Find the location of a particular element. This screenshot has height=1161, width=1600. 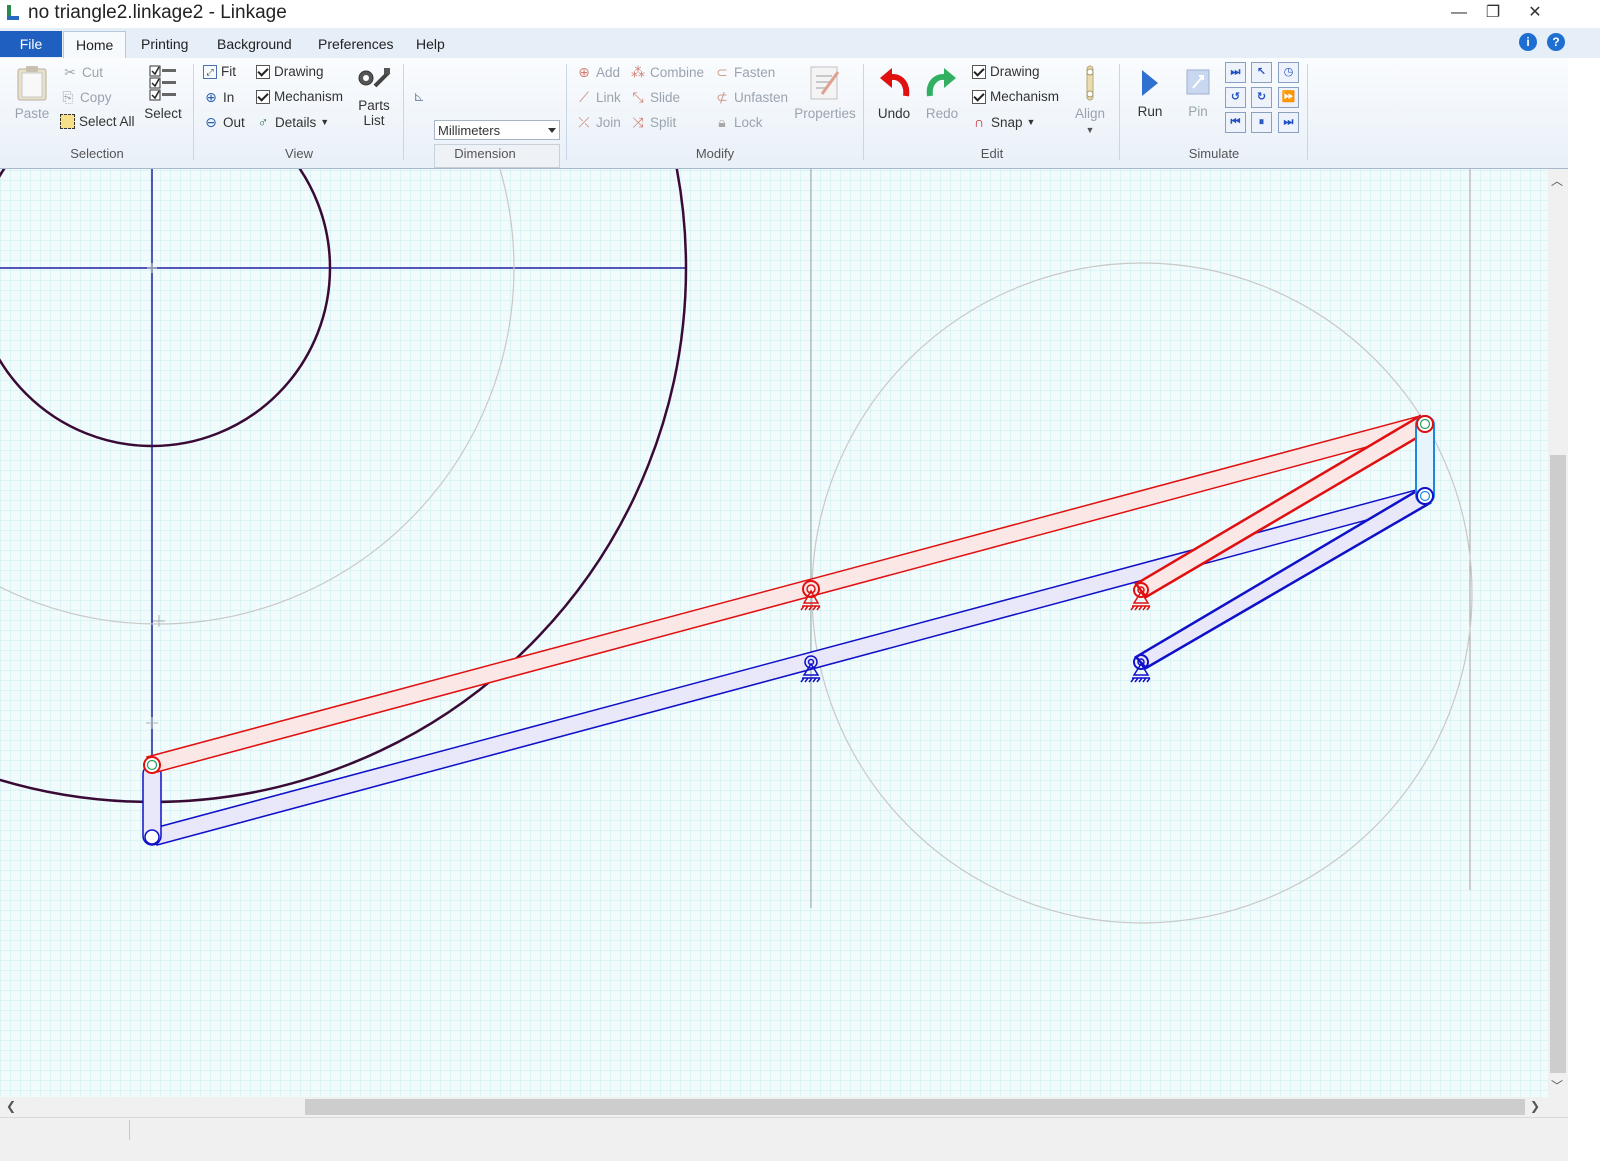

run-button: Run is located at coordinates (1150, 92).